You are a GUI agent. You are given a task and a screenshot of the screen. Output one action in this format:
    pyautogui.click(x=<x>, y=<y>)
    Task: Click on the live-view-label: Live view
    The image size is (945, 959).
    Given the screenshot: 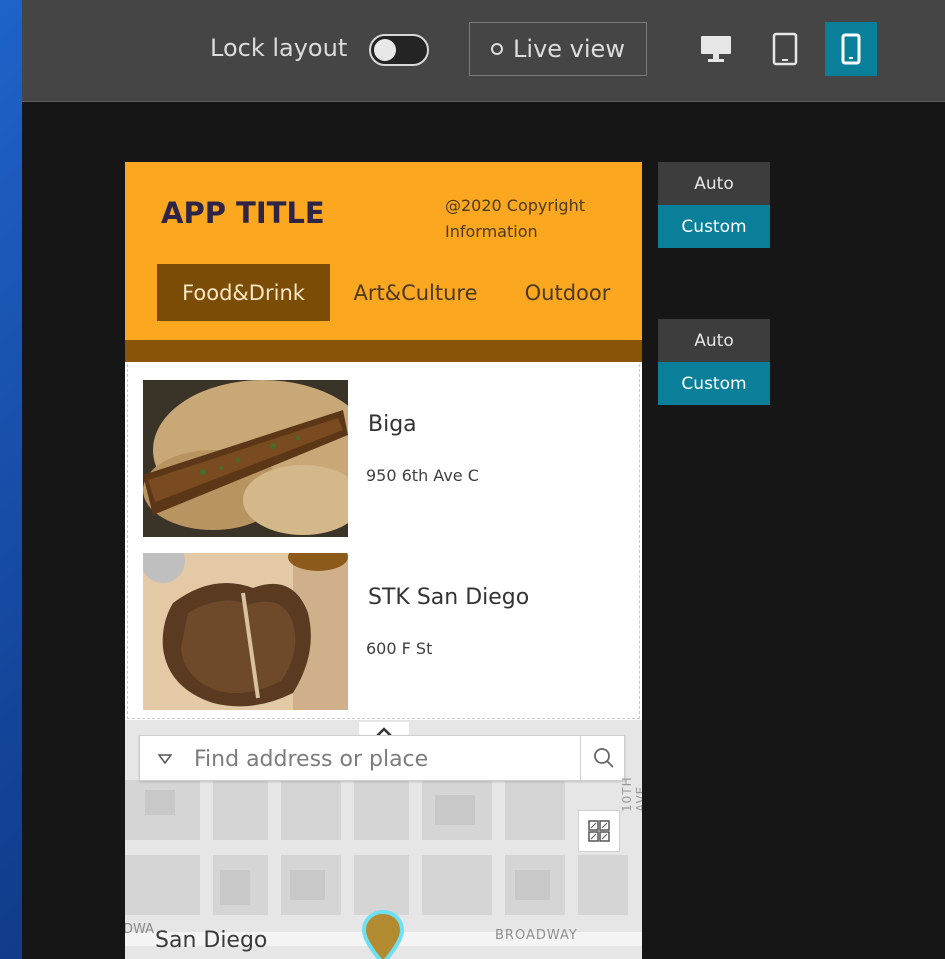 What is the action you would take?
    pyautogui.click(x=569, y=49)
    